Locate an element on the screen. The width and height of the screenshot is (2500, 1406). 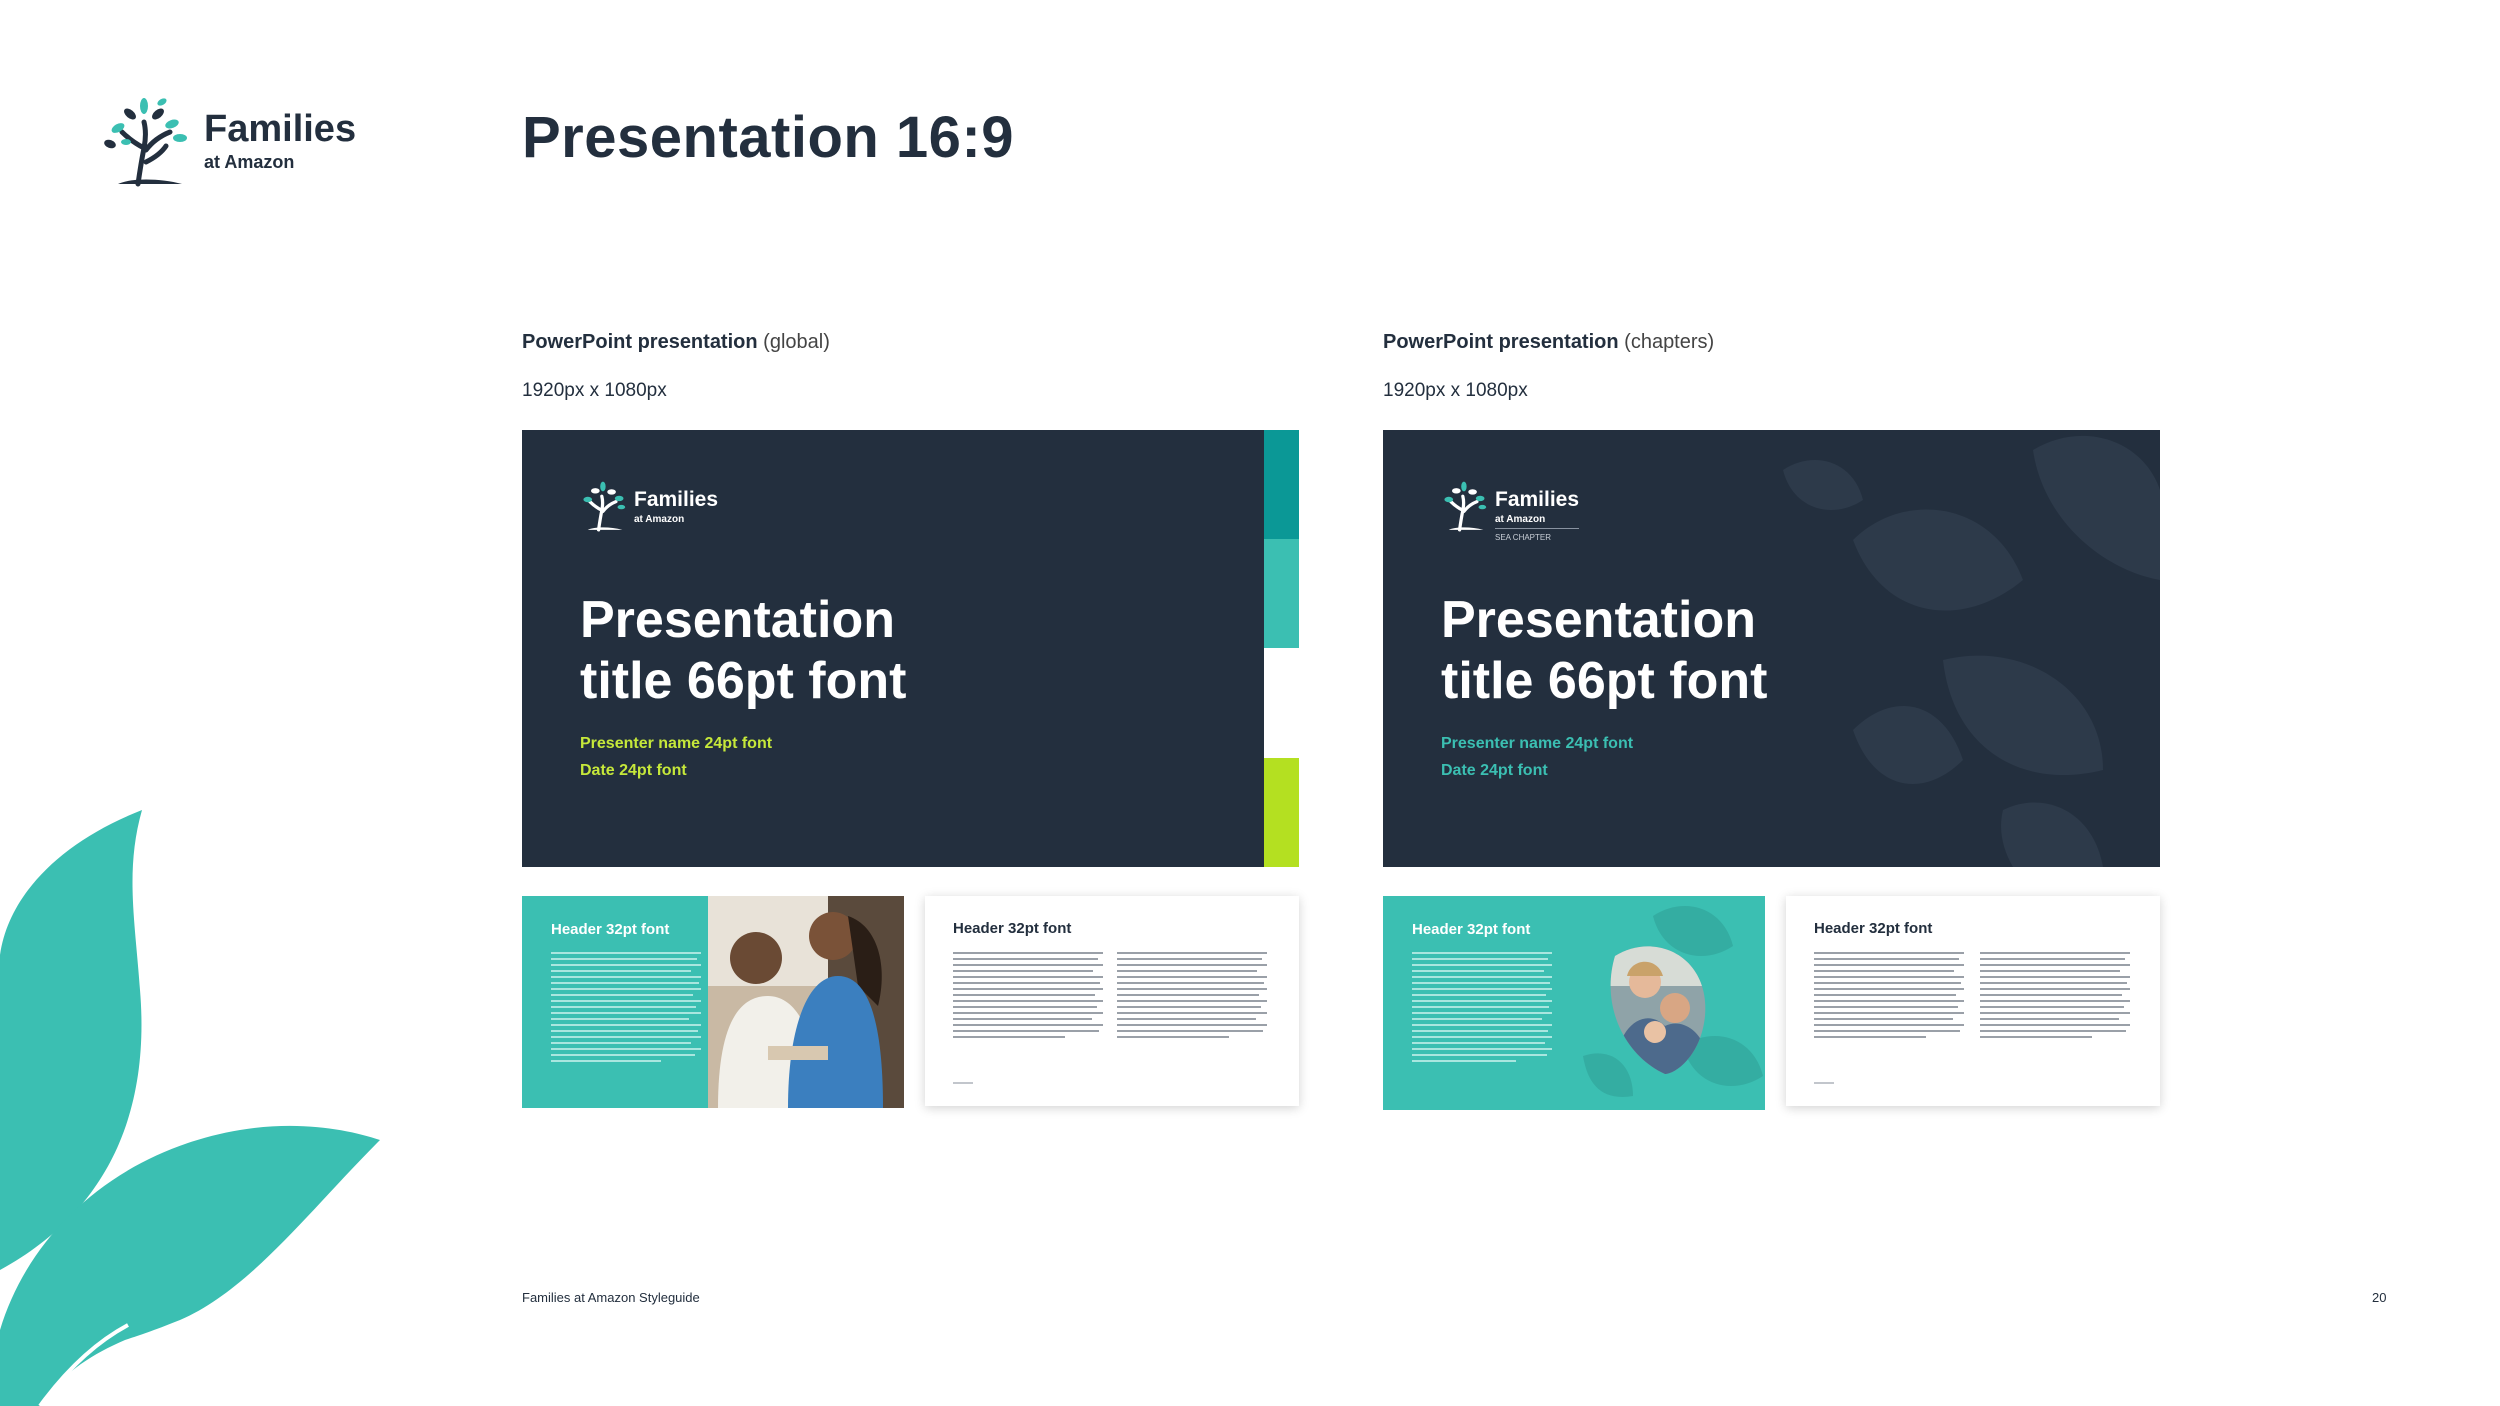
content-slide-white-global: Header 32pt font is located at coordinates (1112, 1001).